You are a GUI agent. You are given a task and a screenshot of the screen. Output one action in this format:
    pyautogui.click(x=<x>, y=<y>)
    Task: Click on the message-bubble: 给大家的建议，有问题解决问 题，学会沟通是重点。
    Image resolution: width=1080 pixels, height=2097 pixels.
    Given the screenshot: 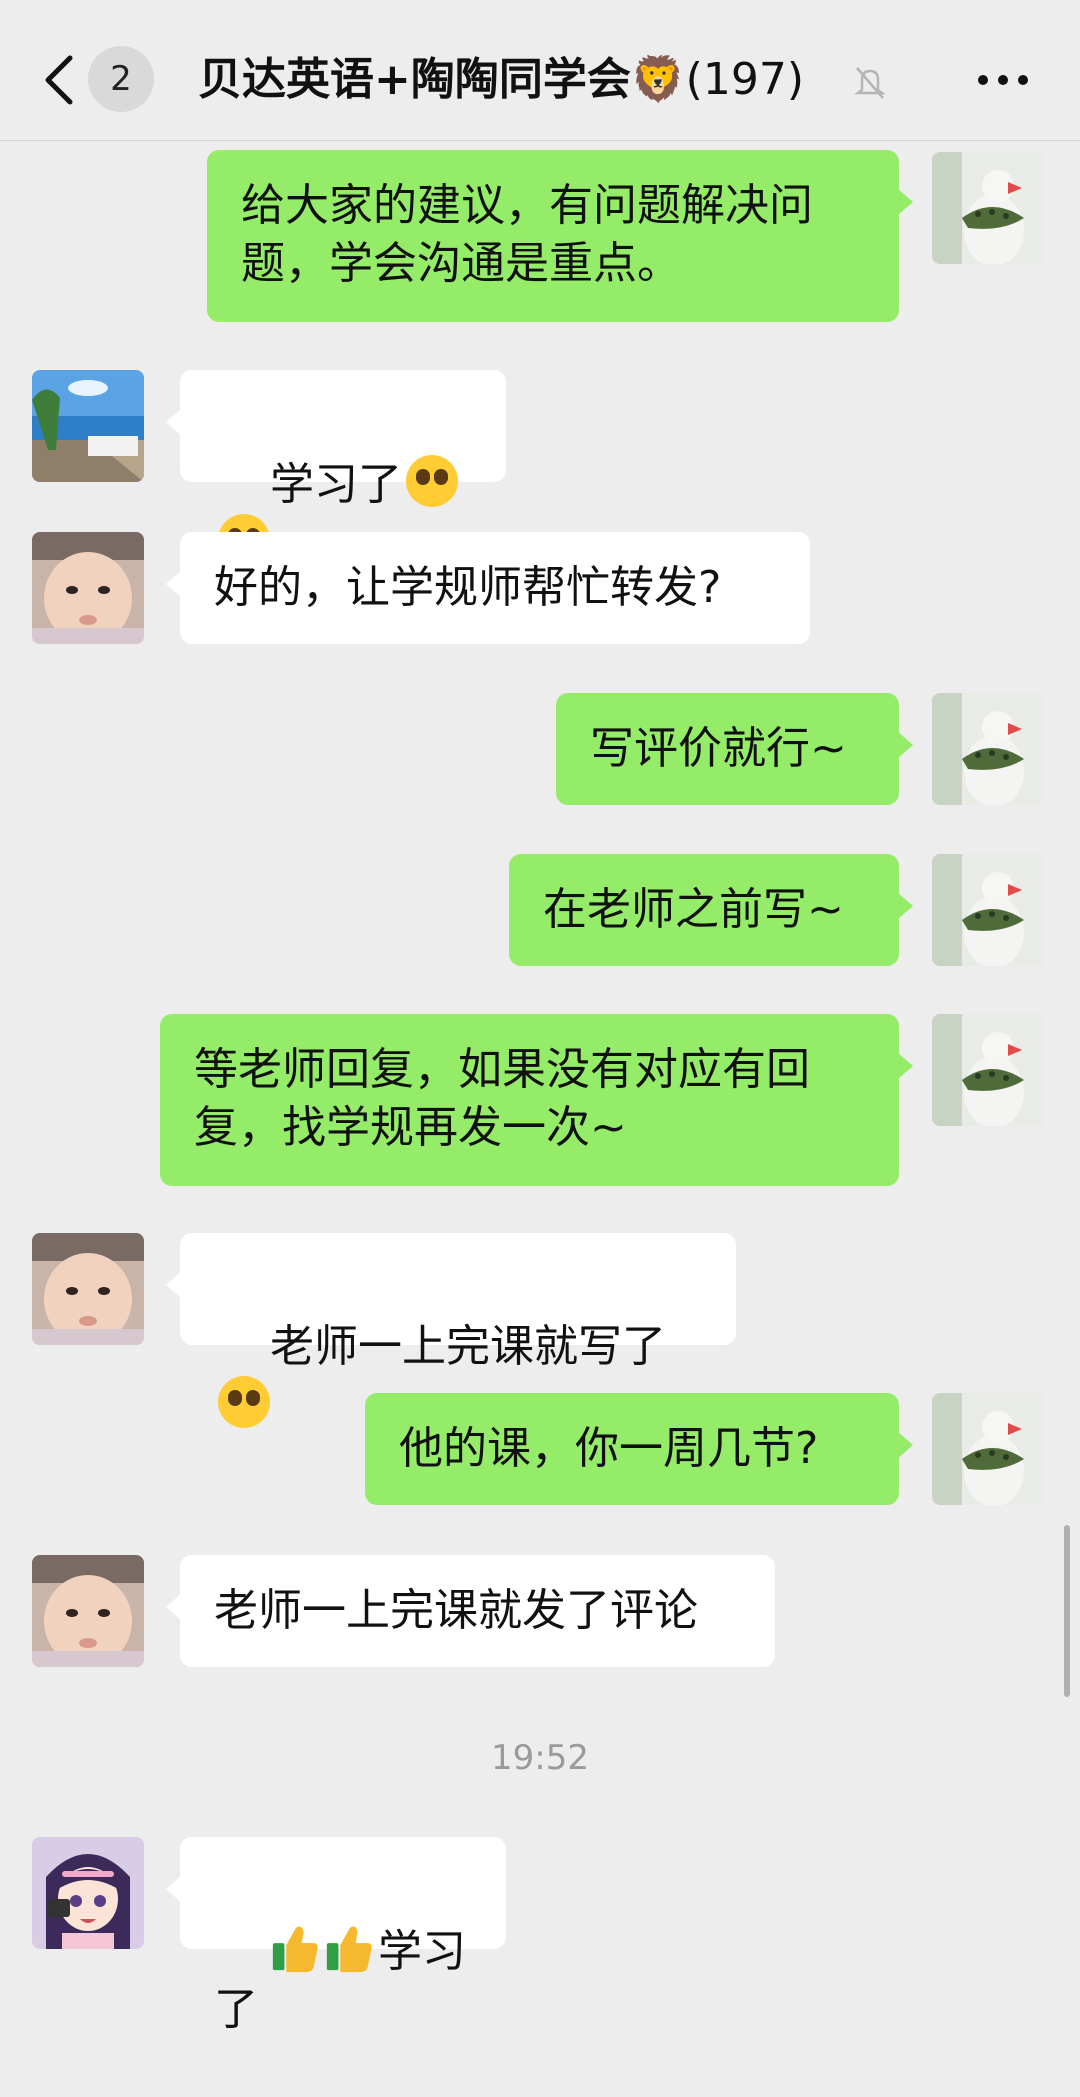 What is the action you would take?
    pyautogui.click(x=560, y=236)
    